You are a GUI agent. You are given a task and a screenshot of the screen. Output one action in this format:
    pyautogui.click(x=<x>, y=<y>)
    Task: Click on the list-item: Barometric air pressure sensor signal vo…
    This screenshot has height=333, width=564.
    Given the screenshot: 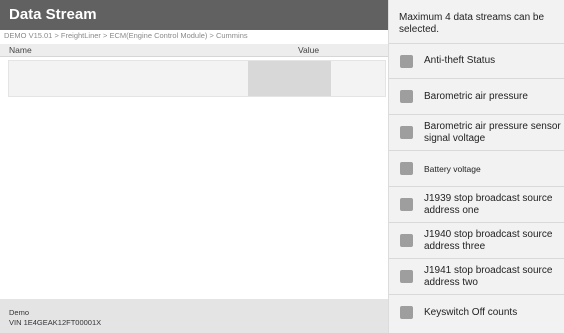 What is the action you would take?
    pyautogui.click(x=476, y=132)
    